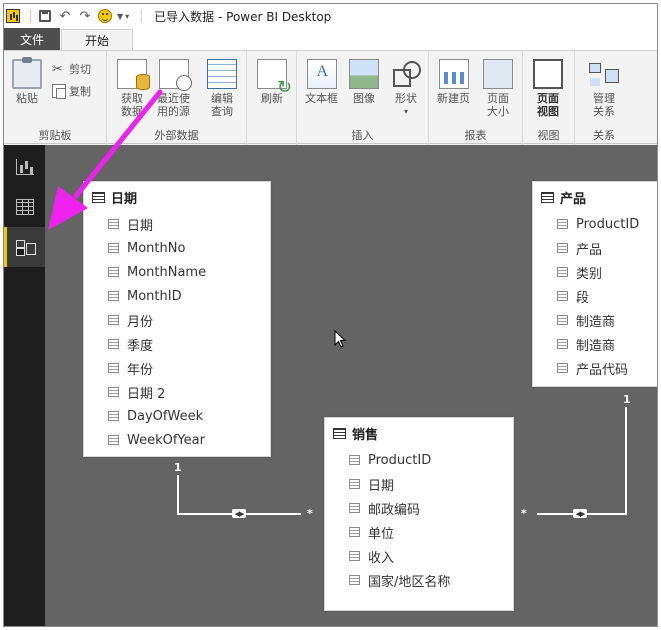 Image resolution: width=661 pixels, height=630 pixels. What do you see at coordinates (65, 16) in the screenshot?
I see `undo-button: ↶` at bounding box center [65, 16].